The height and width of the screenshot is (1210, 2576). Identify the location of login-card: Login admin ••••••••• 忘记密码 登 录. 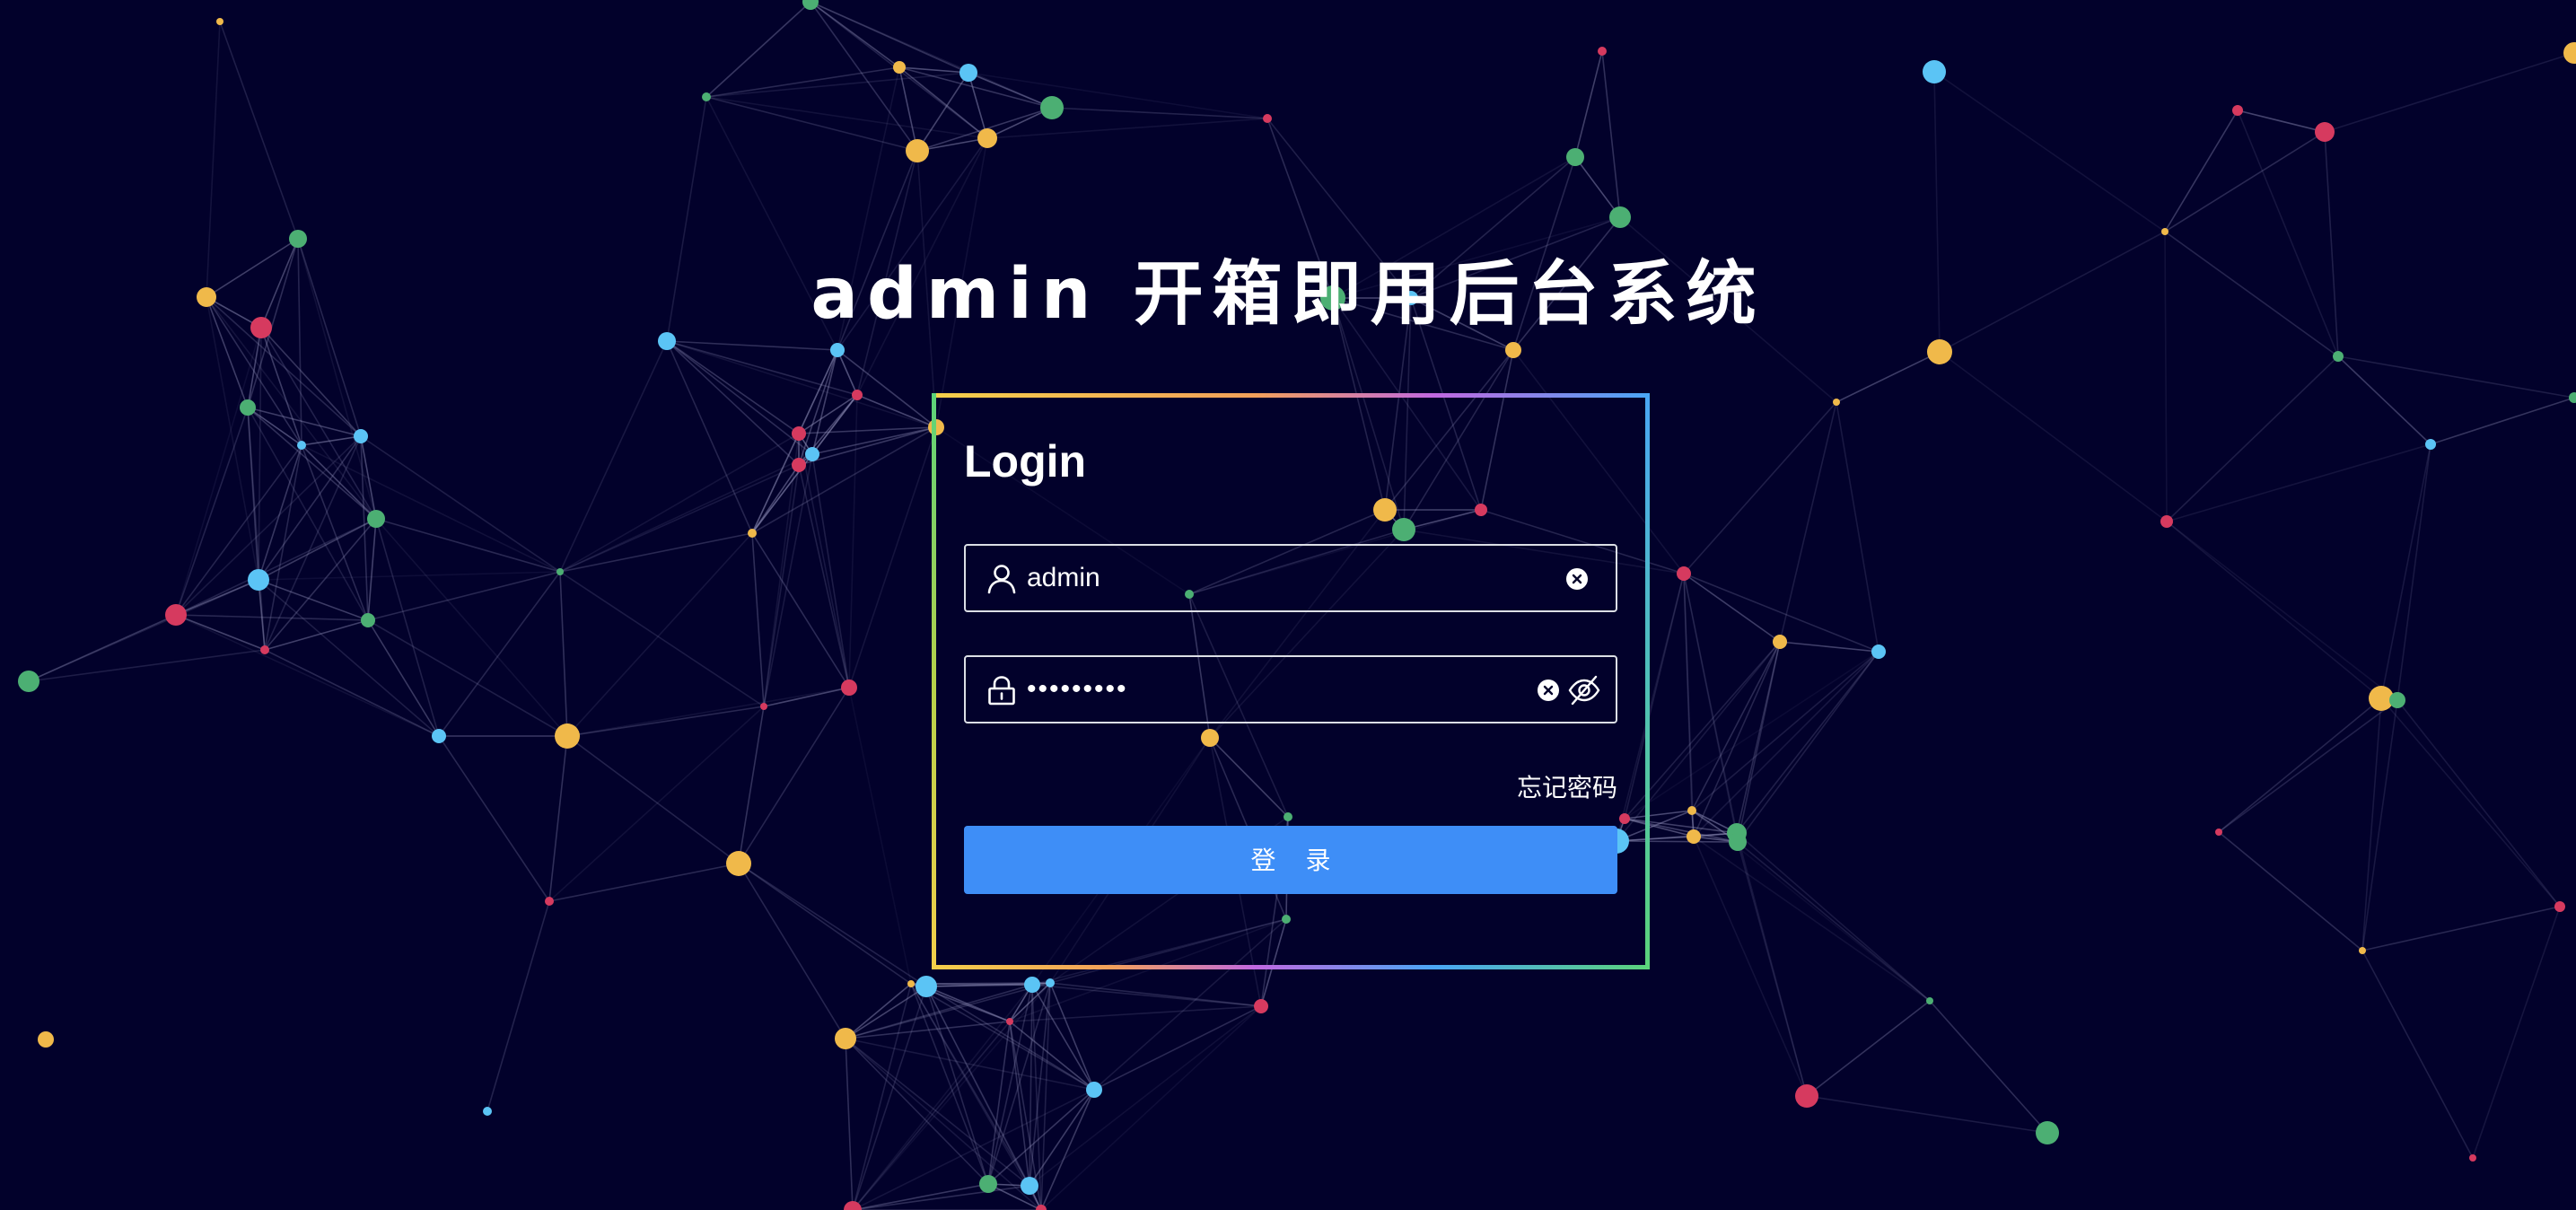
(1291, 681).